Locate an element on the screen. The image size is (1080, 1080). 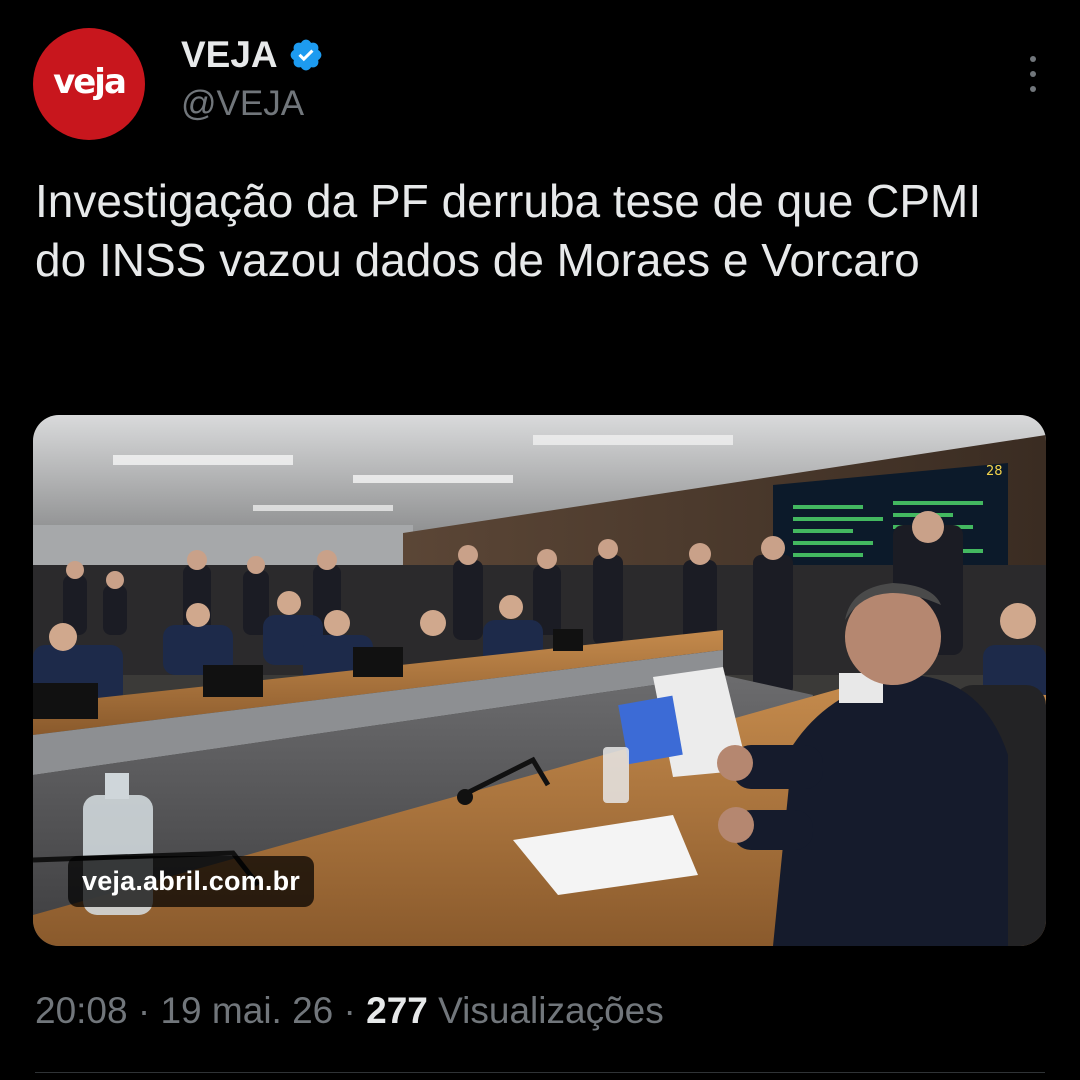
avatar: veja is located at coordinates (89, 84).